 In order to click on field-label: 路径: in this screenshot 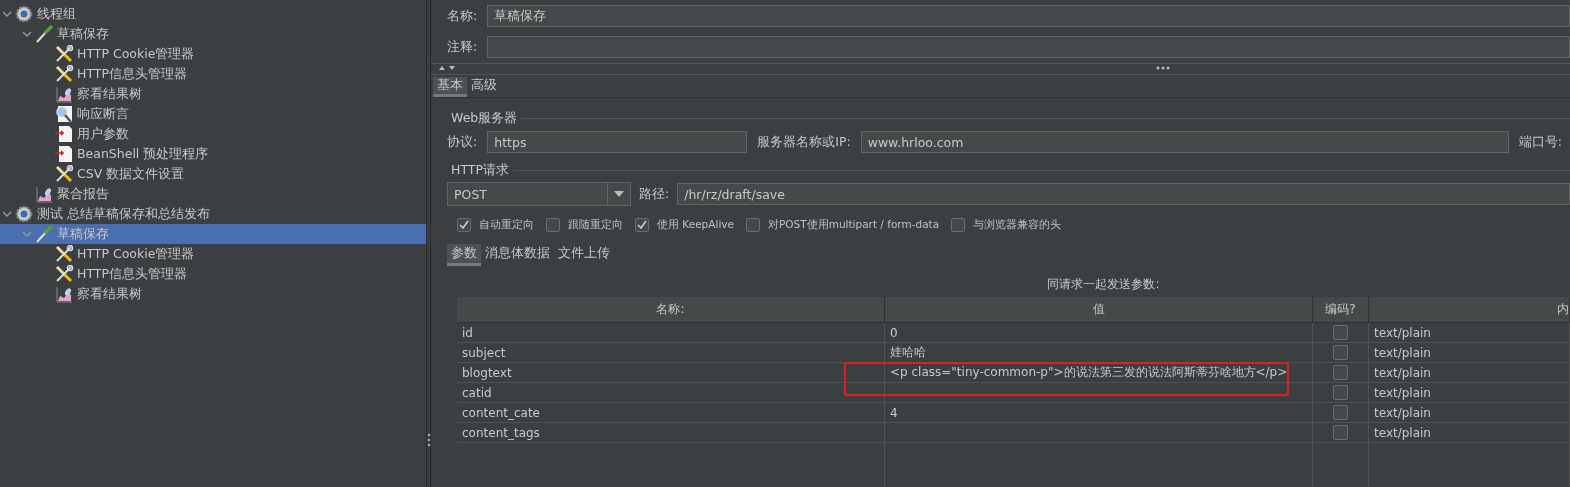, I will do `click(654, 194)`.